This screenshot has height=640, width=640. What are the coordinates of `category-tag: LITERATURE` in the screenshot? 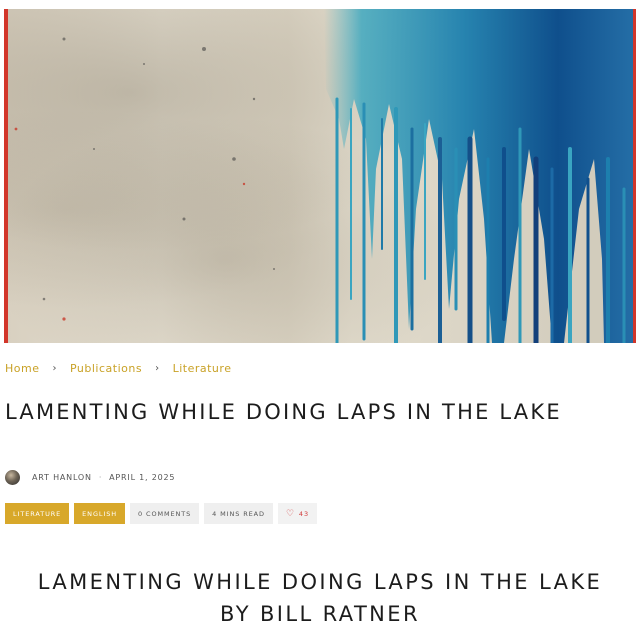 It's located at (37, 513).